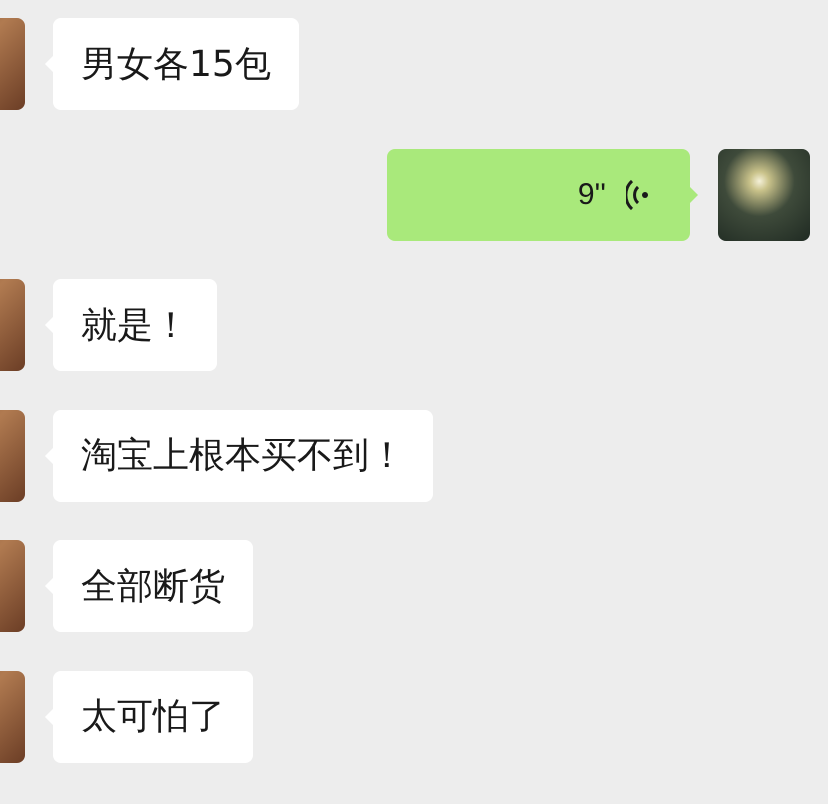  Describe the element at coordinates (638, 195) in the screenshot. I see `voice-wave-icon` at that location.